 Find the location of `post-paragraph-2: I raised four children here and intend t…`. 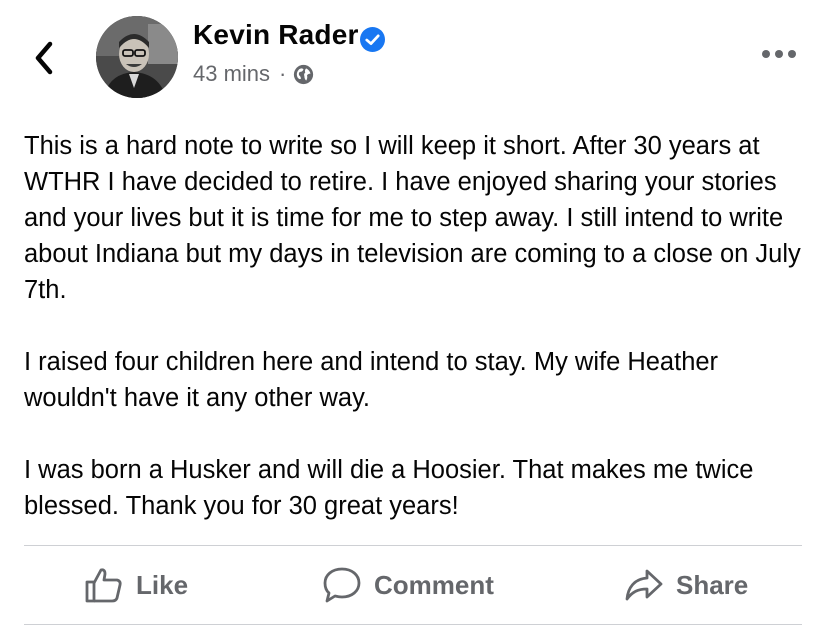

post-paragraph-2: I raised four children here and intend t… is located at coordinates (371, 380).